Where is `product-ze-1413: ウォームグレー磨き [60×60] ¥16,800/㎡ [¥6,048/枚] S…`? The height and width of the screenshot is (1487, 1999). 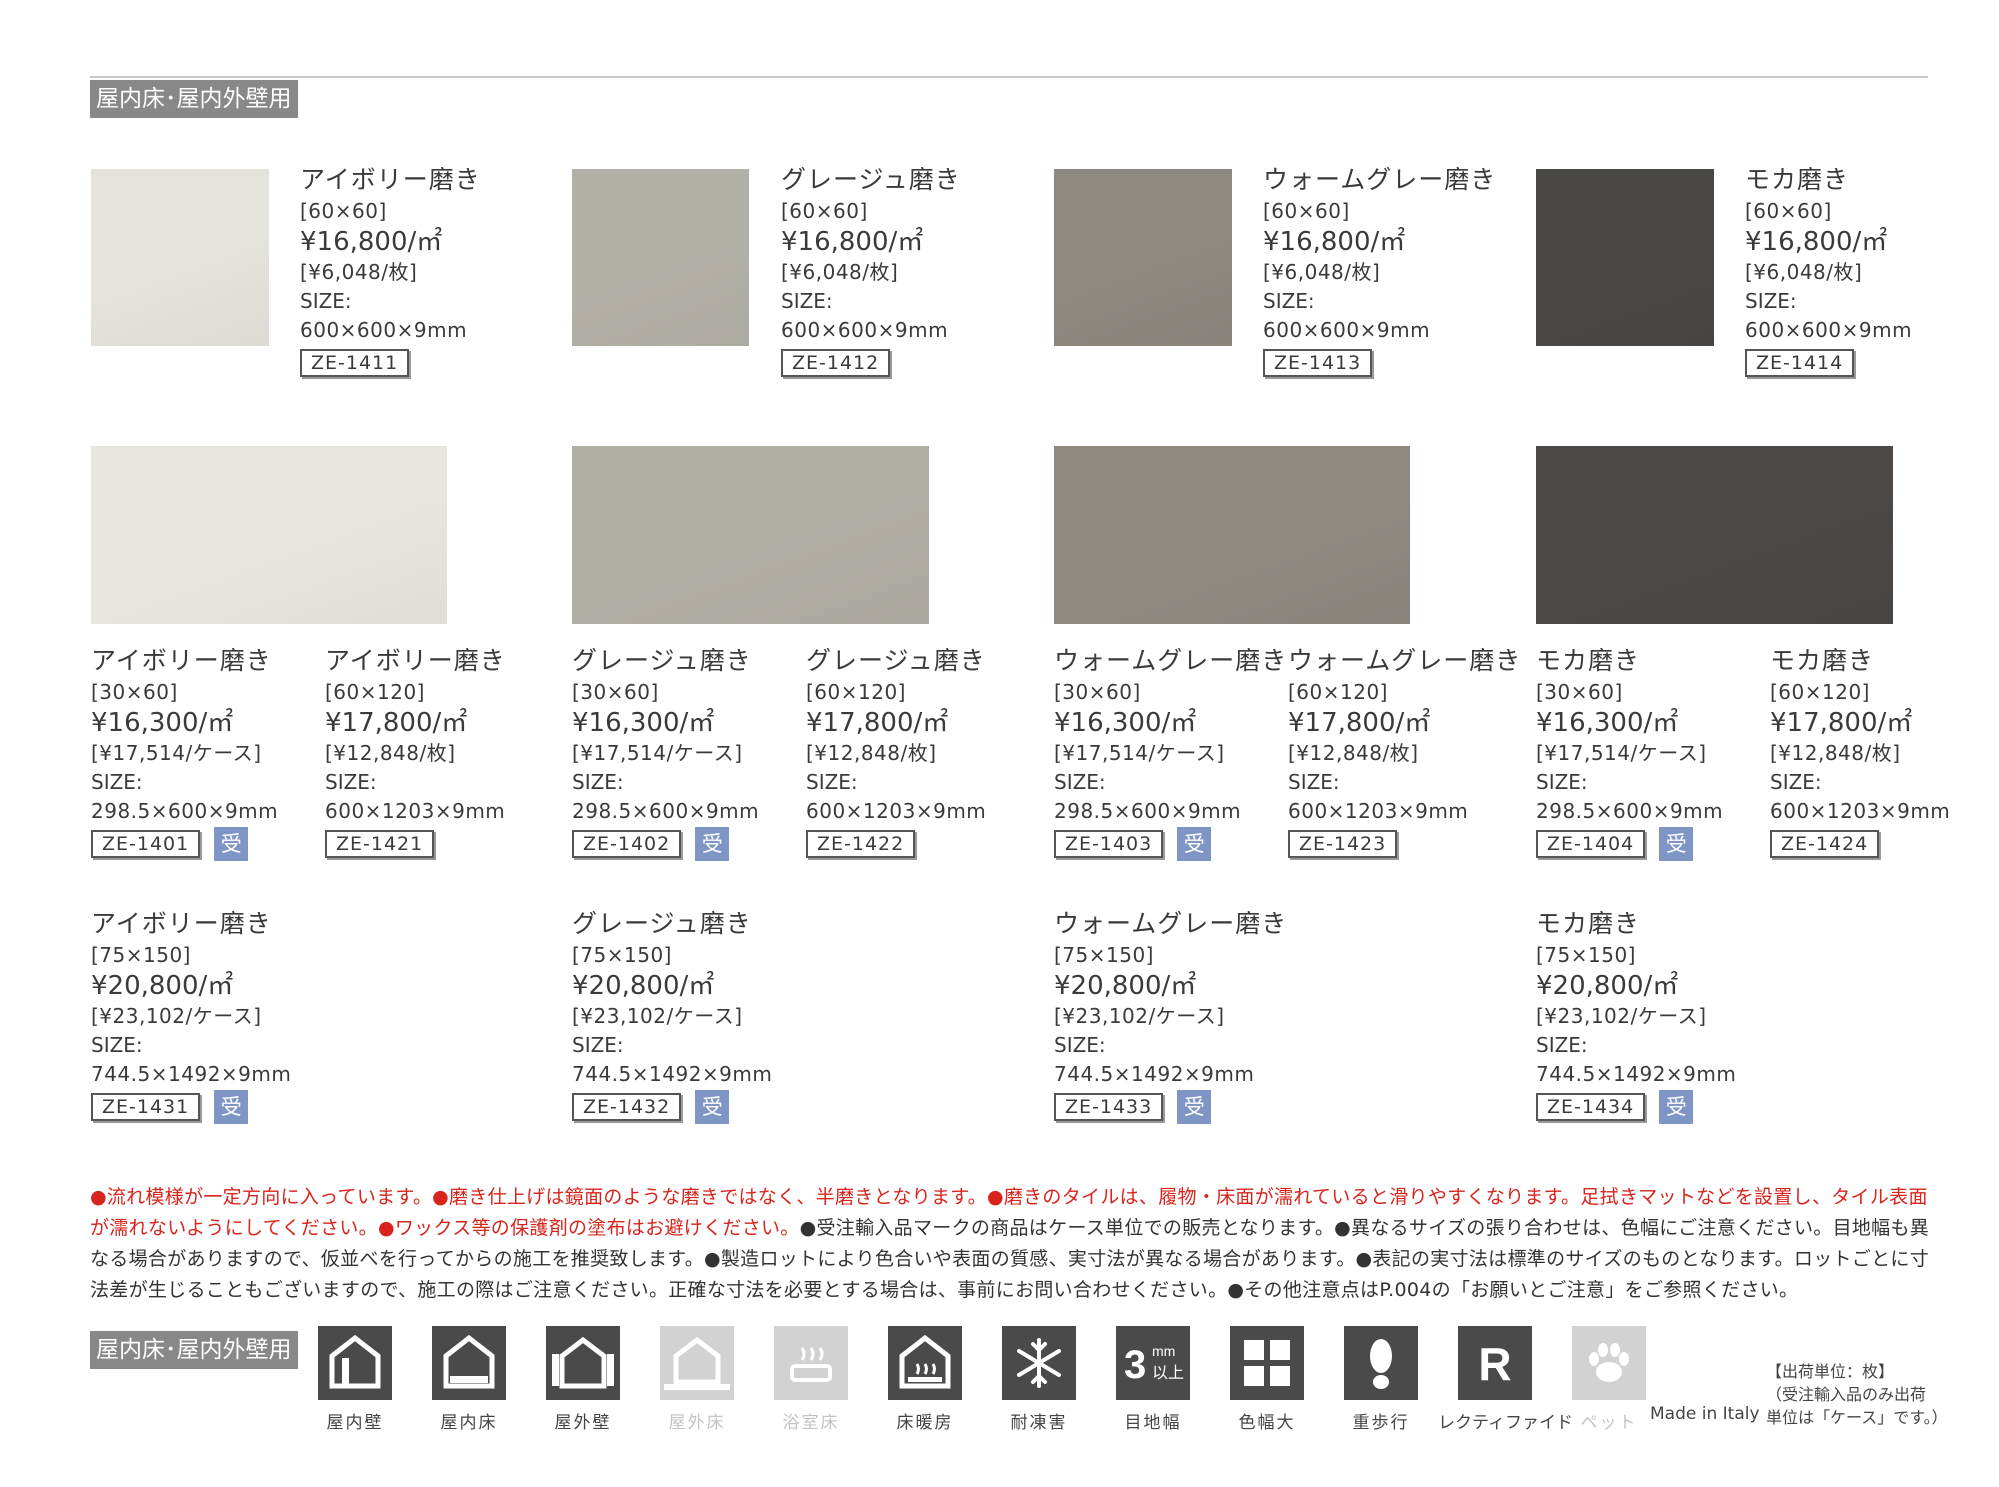
product-ze-1413: ウォームグレー磨き [60×60] ¥16,800/㎡ [¥6,048/枚] S… is located at coordinates (1379, 271).